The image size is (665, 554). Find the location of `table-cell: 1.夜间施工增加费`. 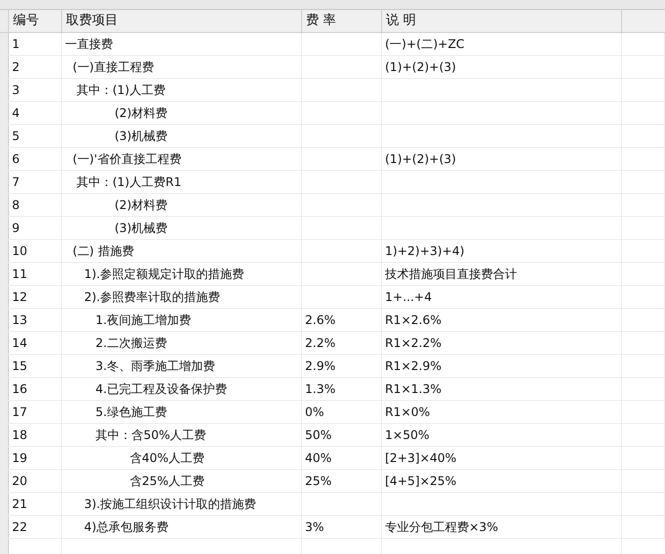

table-cell: 1.夜间施工增加费 is located at coordinates (182, 320).